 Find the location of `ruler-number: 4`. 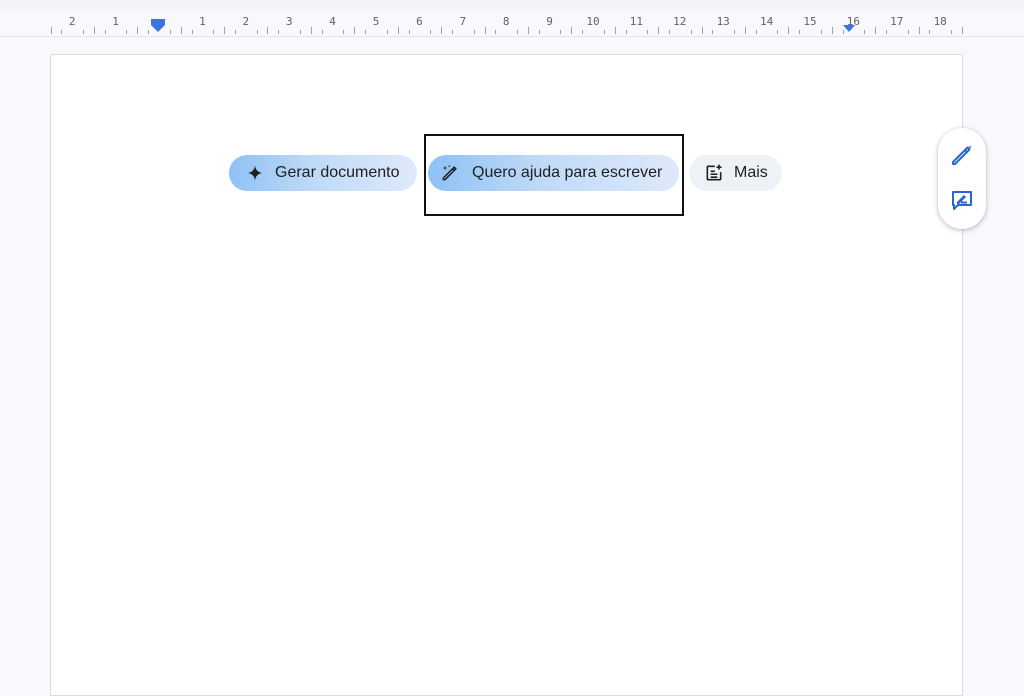

ruler-number: 4 is located at coordinates (332, 21).